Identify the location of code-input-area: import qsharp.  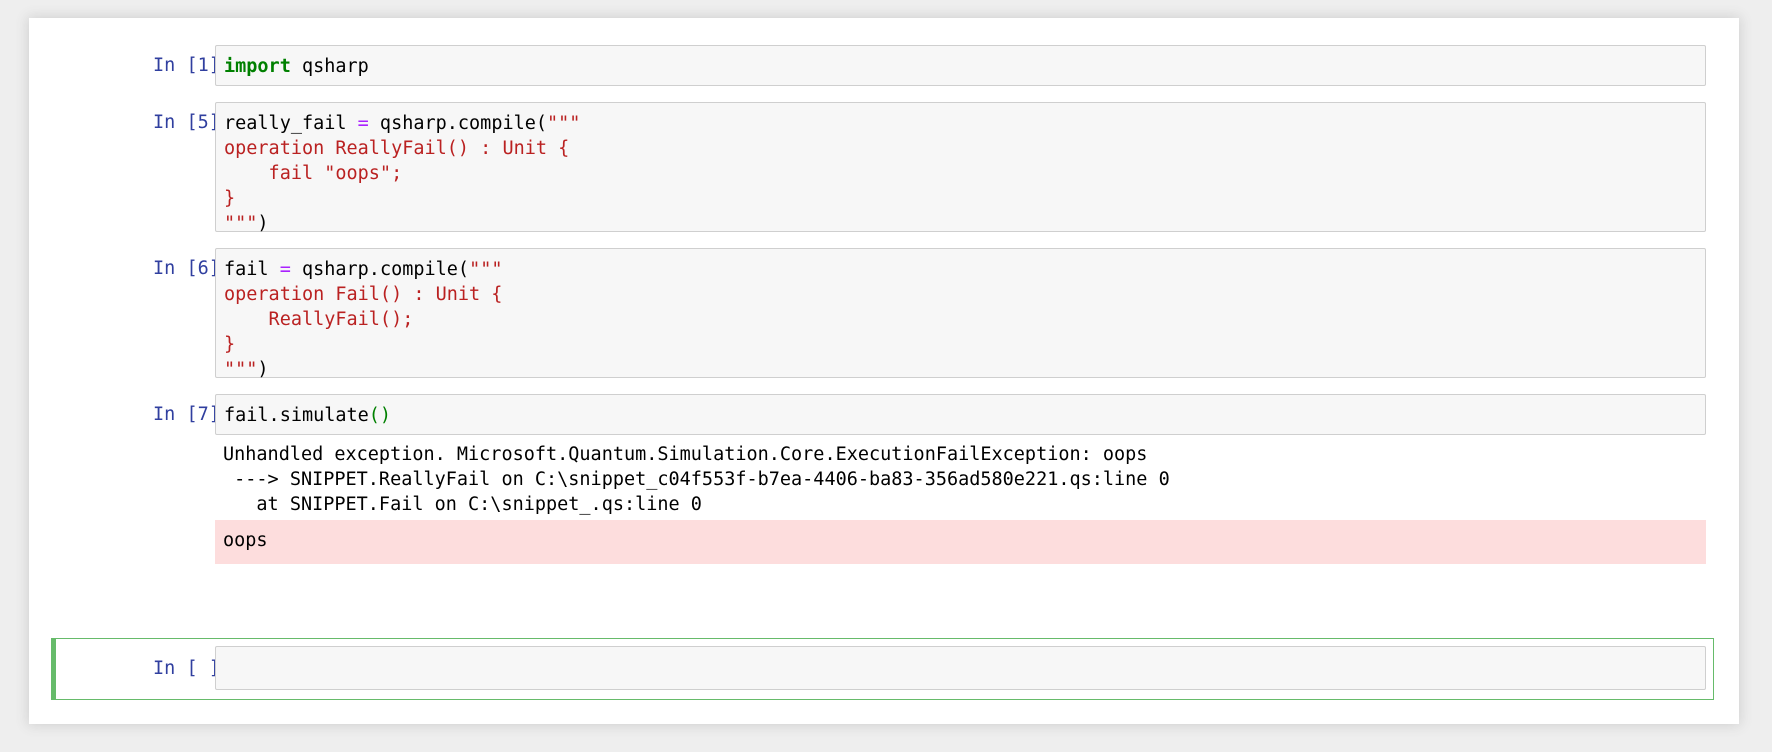
(960, 65).